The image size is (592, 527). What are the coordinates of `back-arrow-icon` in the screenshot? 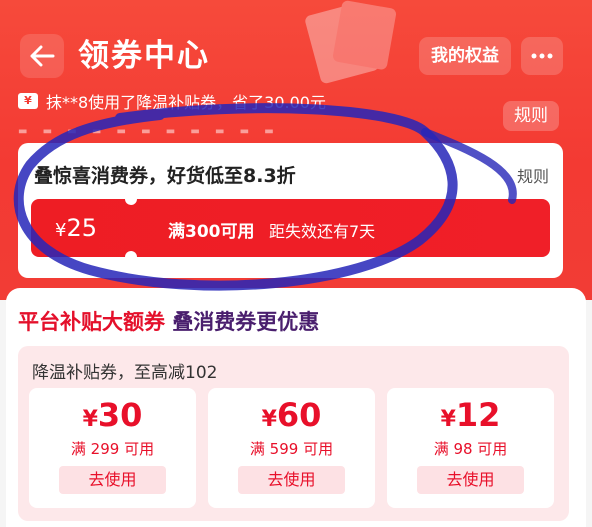 It's located at (42, 56).